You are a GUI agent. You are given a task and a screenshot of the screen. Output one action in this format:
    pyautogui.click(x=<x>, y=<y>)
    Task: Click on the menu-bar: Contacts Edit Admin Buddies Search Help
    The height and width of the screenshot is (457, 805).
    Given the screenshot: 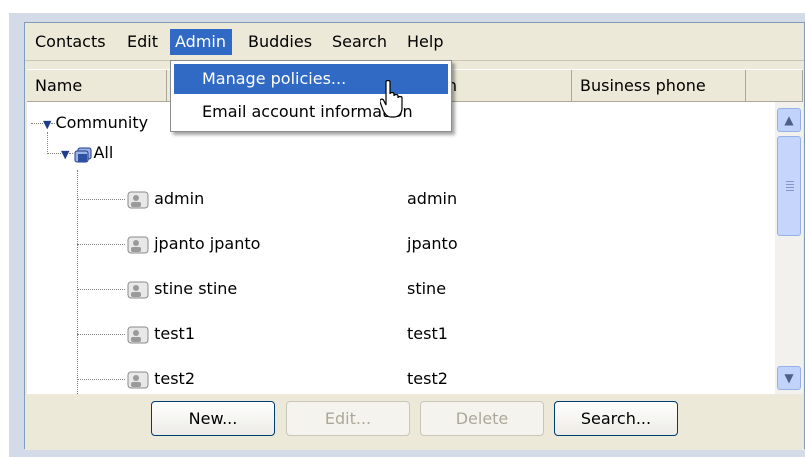 What is the action you would take?
    pyautogui.click(x=414, y=42)
    